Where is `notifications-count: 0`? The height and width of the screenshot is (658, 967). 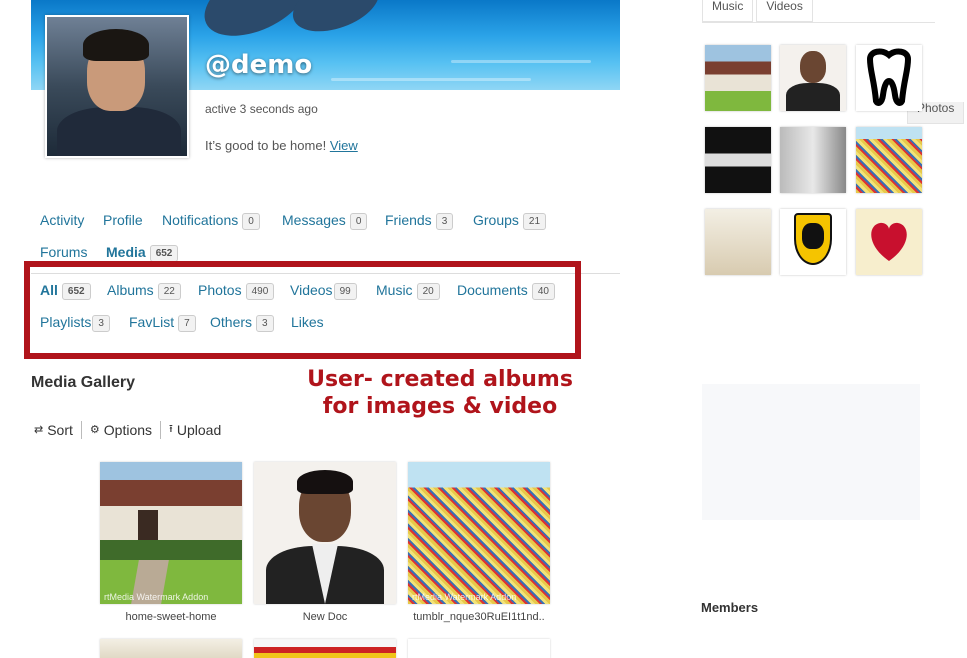 notifications-count: 0 is located at coordinates (251, 221).